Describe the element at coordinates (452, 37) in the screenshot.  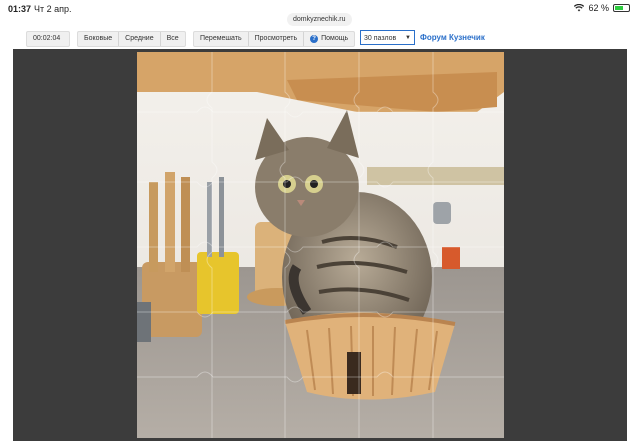
I see `forum-link: Форум Кузнечик` at that location.